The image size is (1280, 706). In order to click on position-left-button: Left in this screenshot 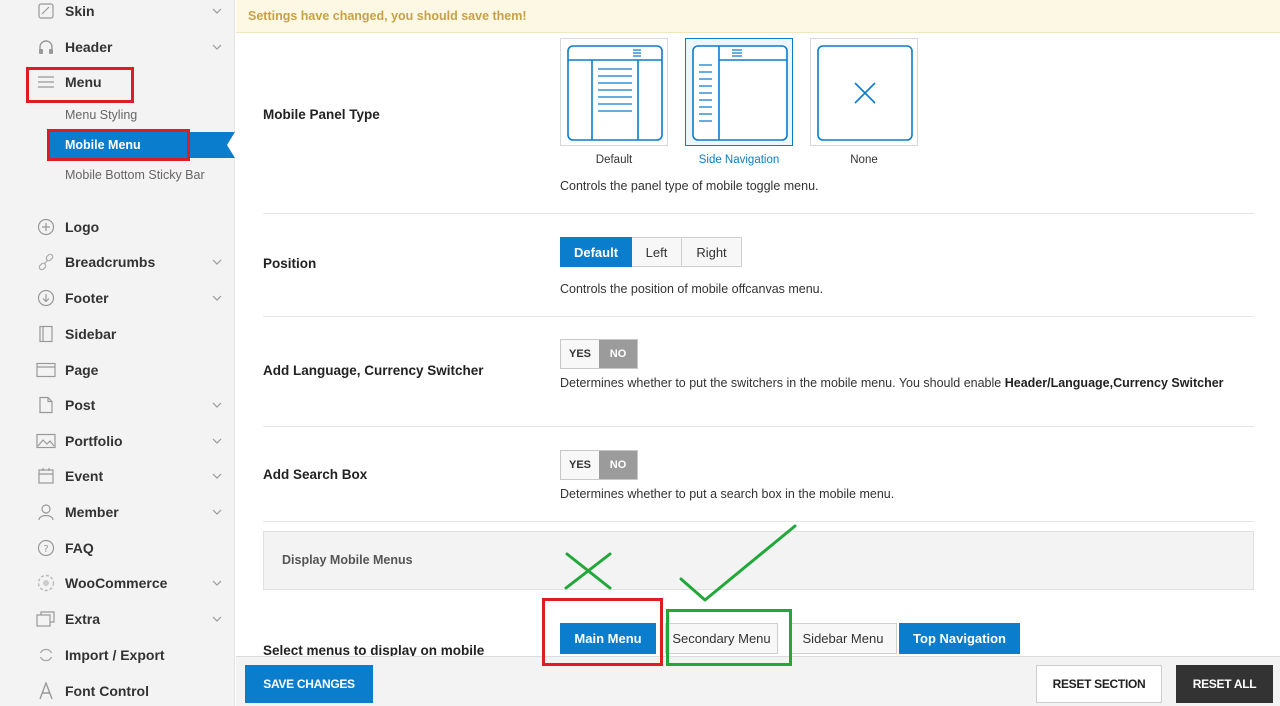, I will do `click(657, 252)`.